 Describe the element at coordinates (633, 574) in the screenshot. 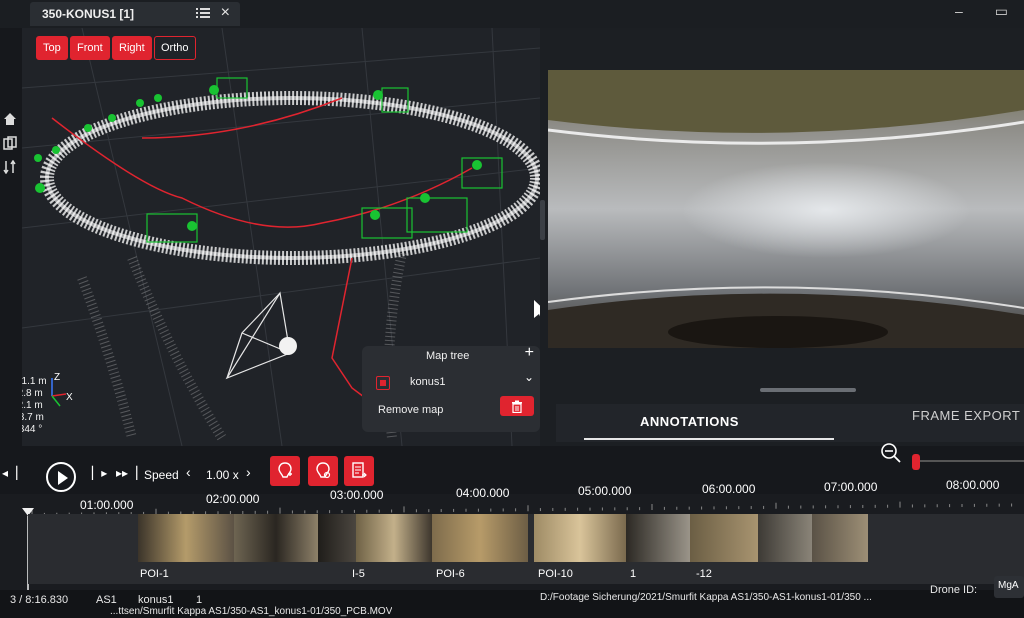

I see `poi-label: 1` at that location.